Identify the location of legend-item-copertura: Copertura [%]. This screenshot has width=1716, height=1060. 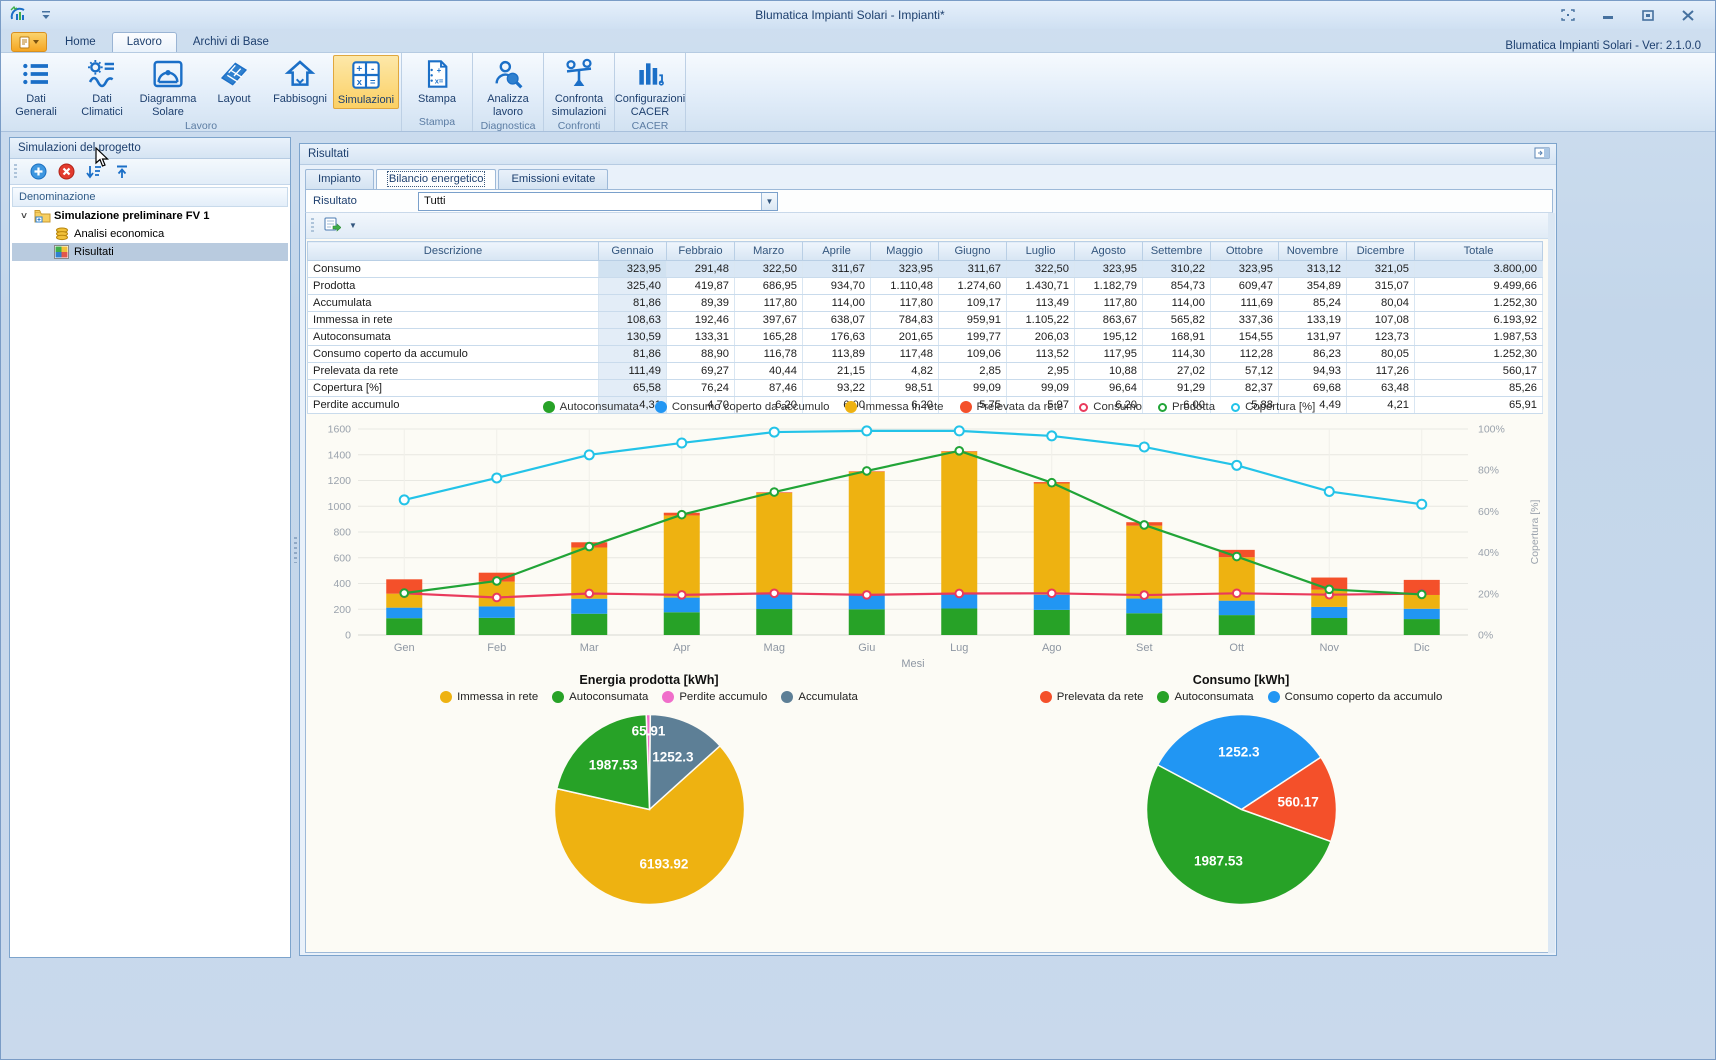
(1273, 407).